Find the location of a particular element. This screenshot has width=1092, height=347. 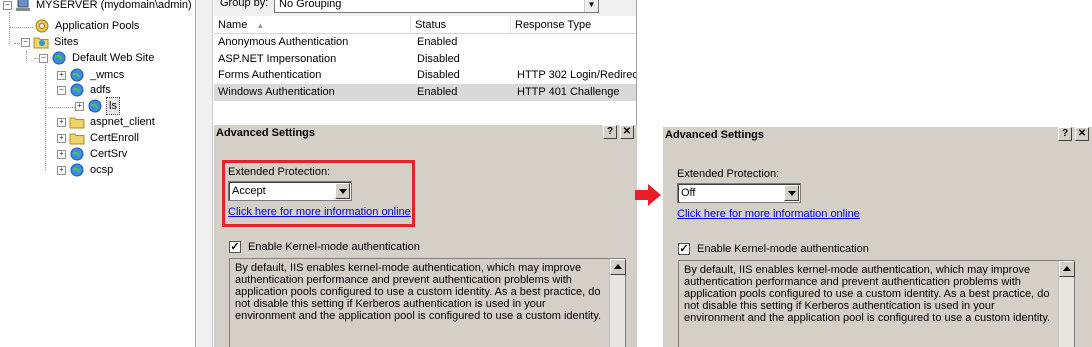

group-by-bar: Group by: No Grouping ▼ is located at coordinates (425, 8).